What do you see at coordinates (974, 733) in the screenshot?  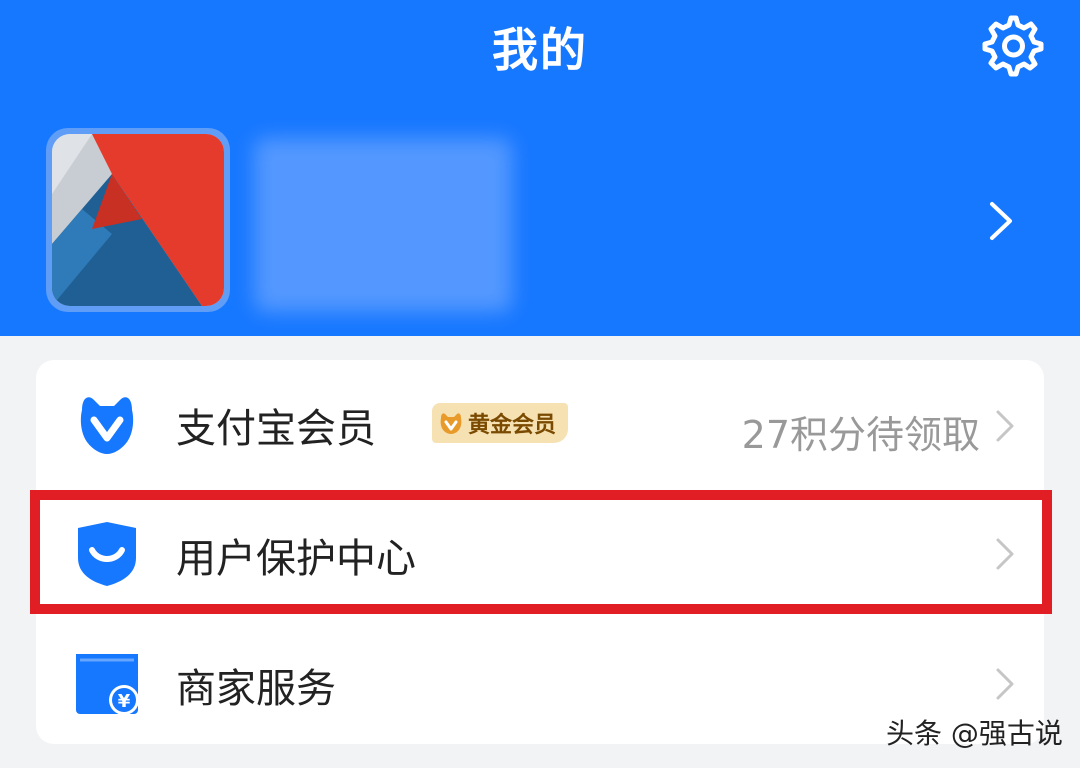 I see `watermark: 头条 @强古说` at bounding box center [974, 733].